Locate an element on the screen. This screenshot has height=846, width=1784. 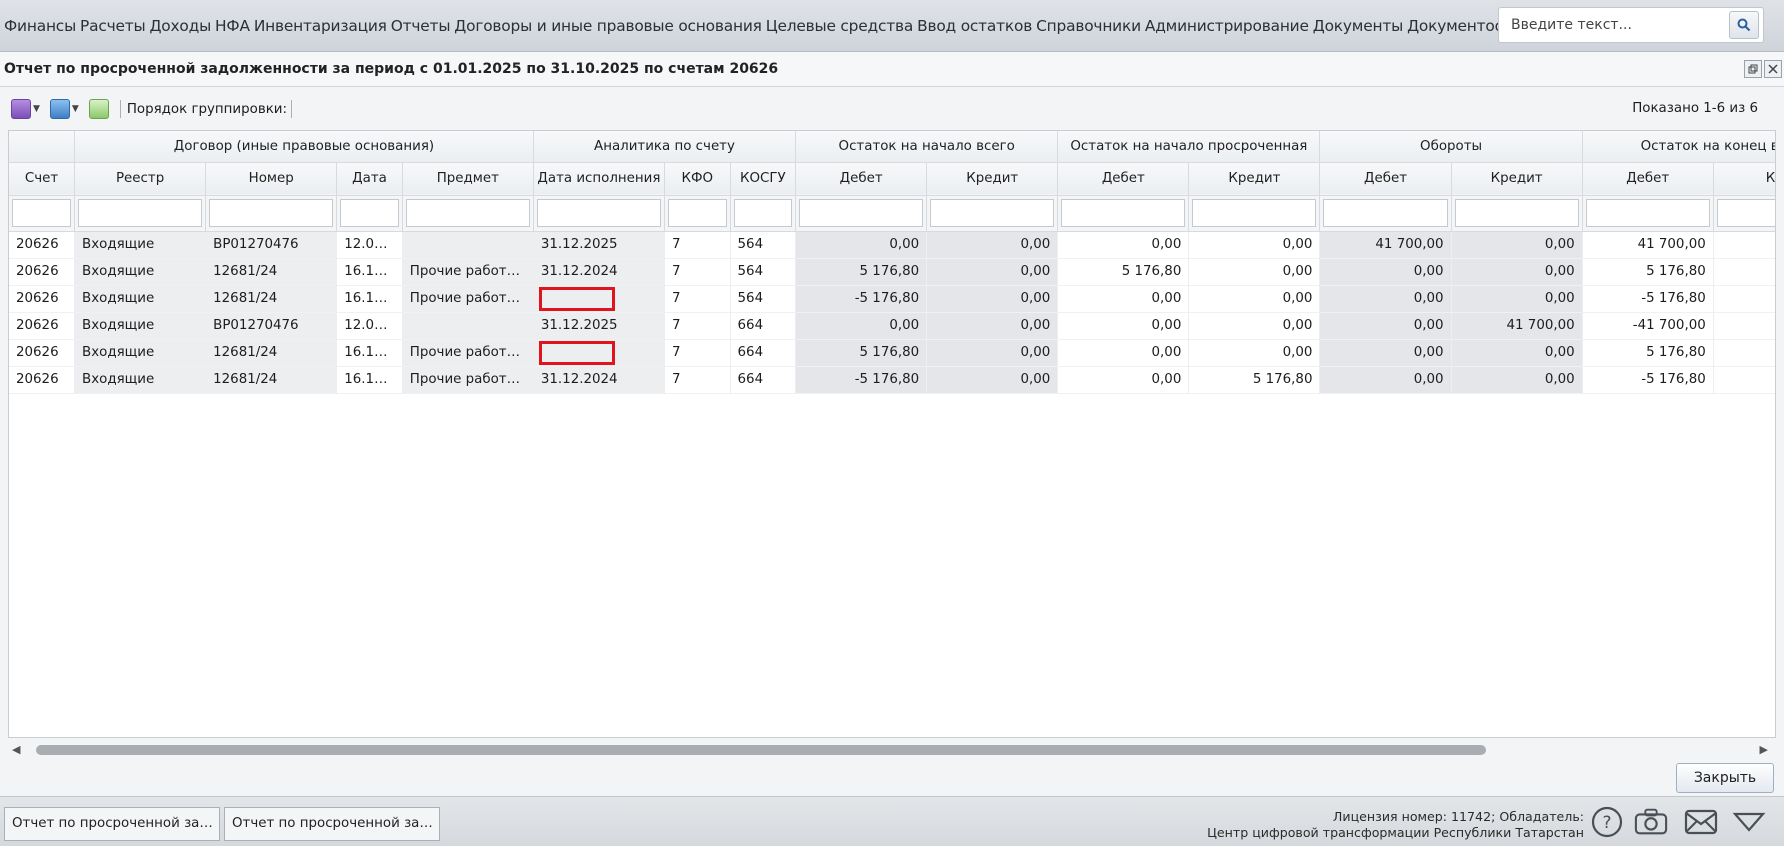
table-cell: -41 700,00 is located at coordinates (1648, 325).